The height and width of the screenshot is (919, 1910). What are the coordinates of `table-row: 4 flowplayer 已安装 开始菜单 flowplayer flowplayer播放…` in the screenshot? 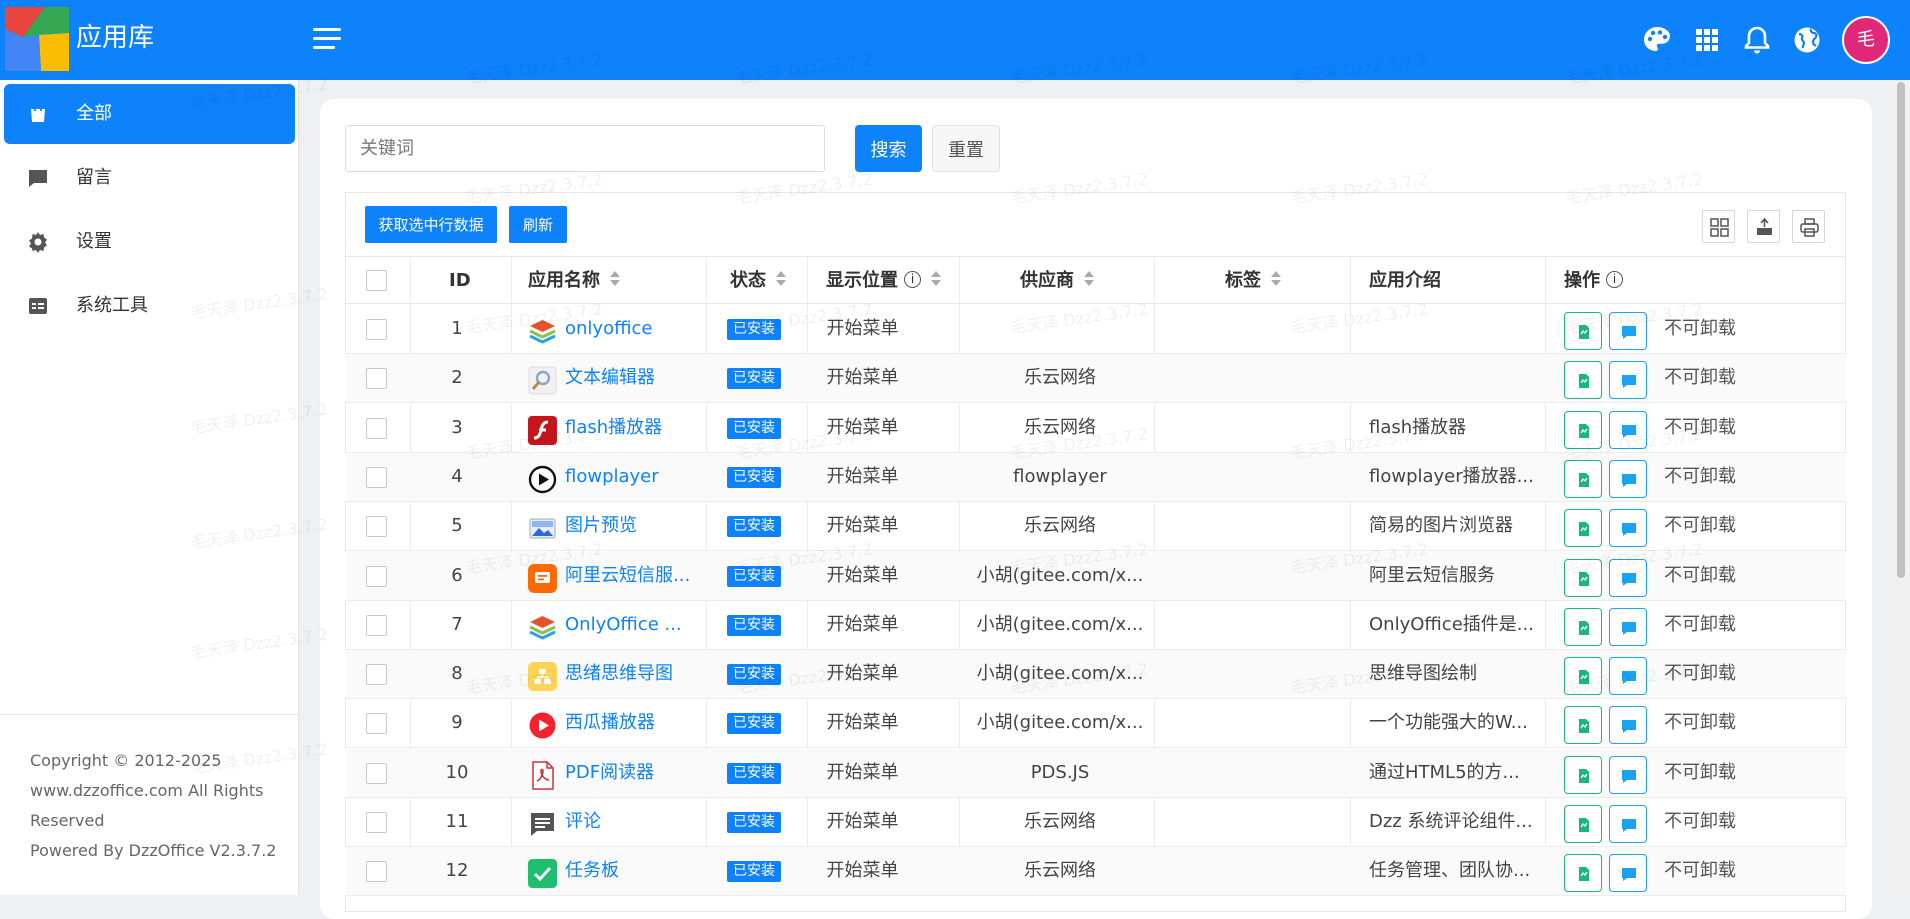 It's located at (1095, 477).